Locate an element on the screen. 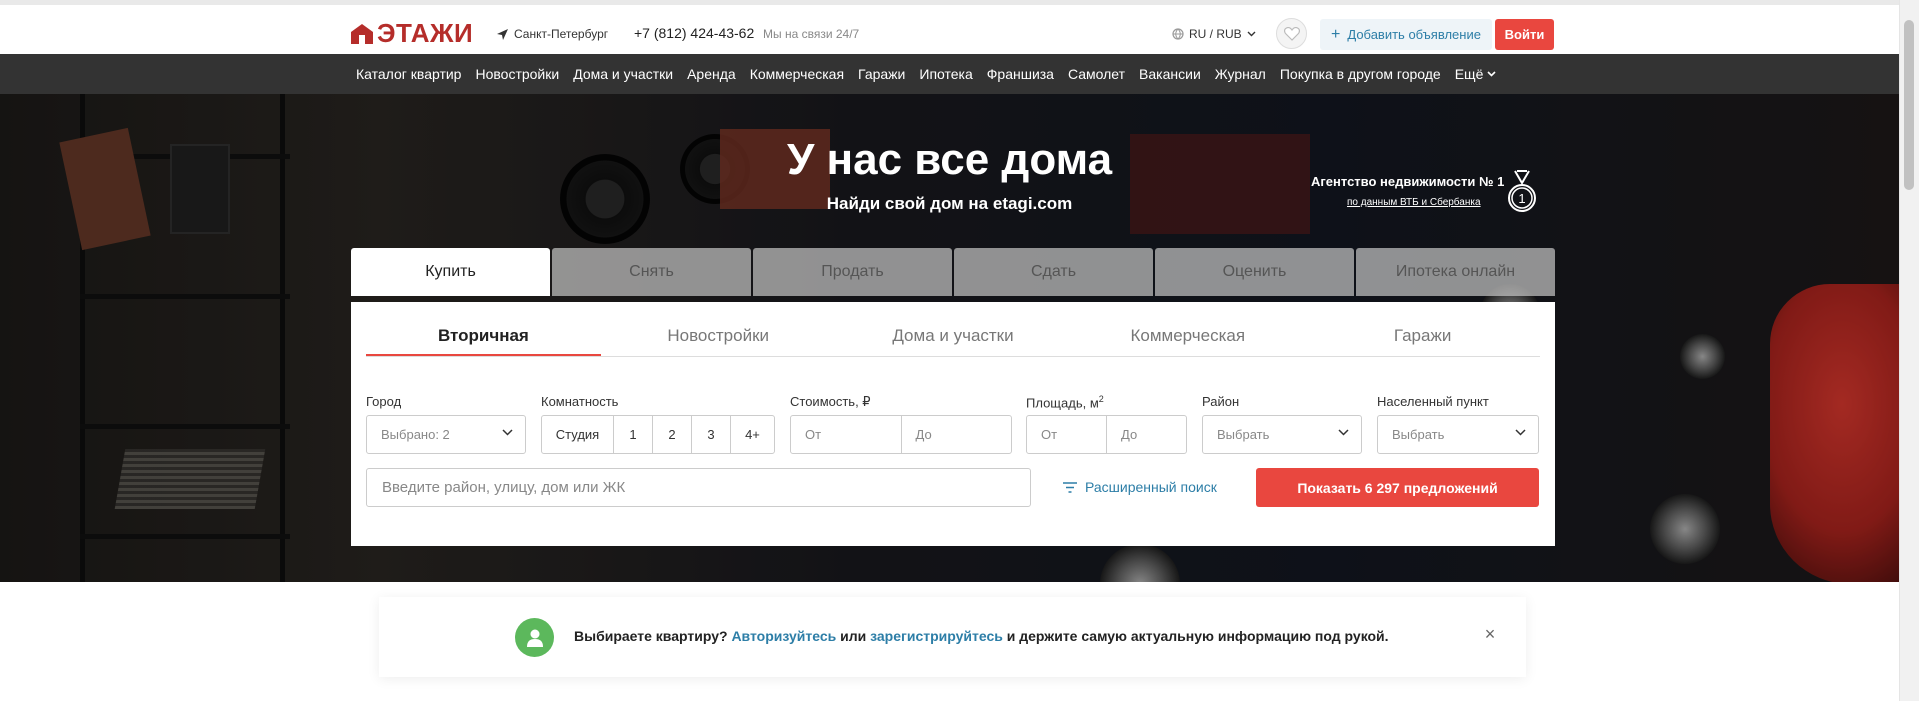 The width and height of the screenshot is (1919, 701). tab-lease-out: Сдать is located at coordinates (1053, 272).